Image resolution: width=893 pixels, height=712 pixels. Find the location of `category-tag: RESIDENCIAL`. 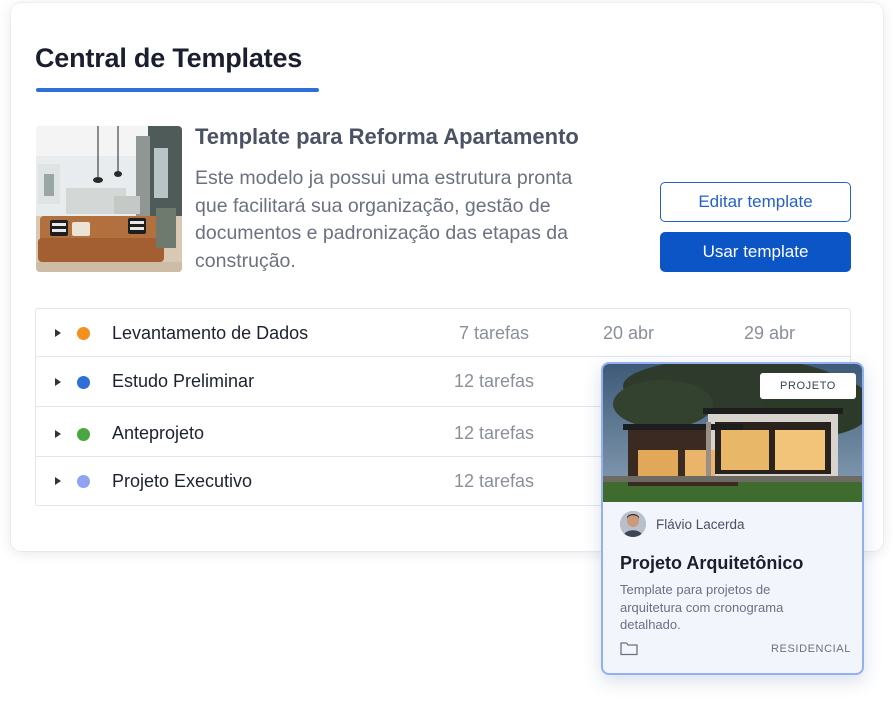

category-tag: RESIDENCIAL is located at coordinates (811, 649).